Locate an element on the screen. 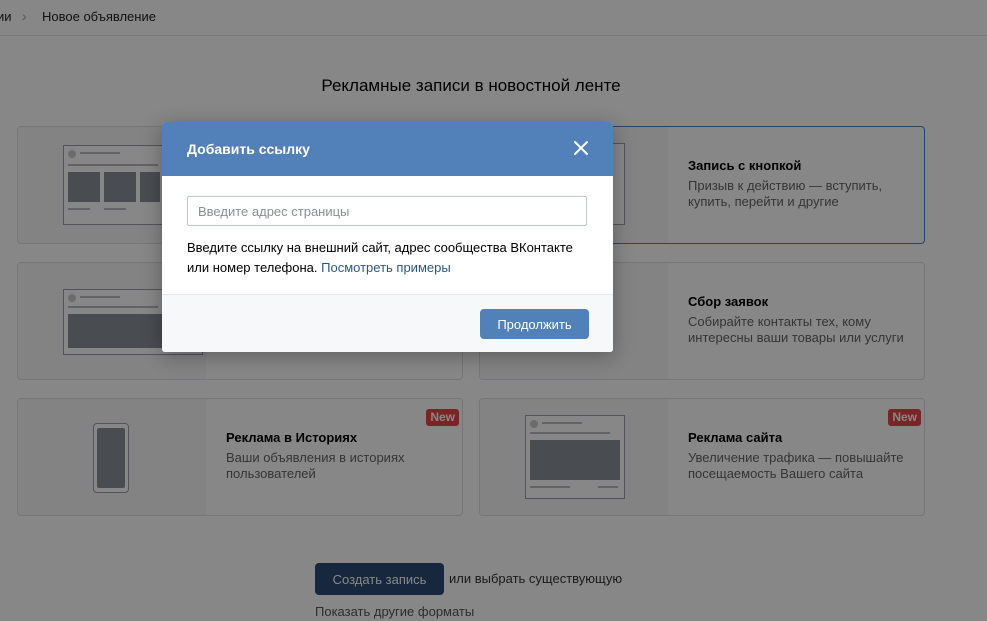 The image size is (987, 621). continue-button: Продолжить is located at coordinates (534, 324).